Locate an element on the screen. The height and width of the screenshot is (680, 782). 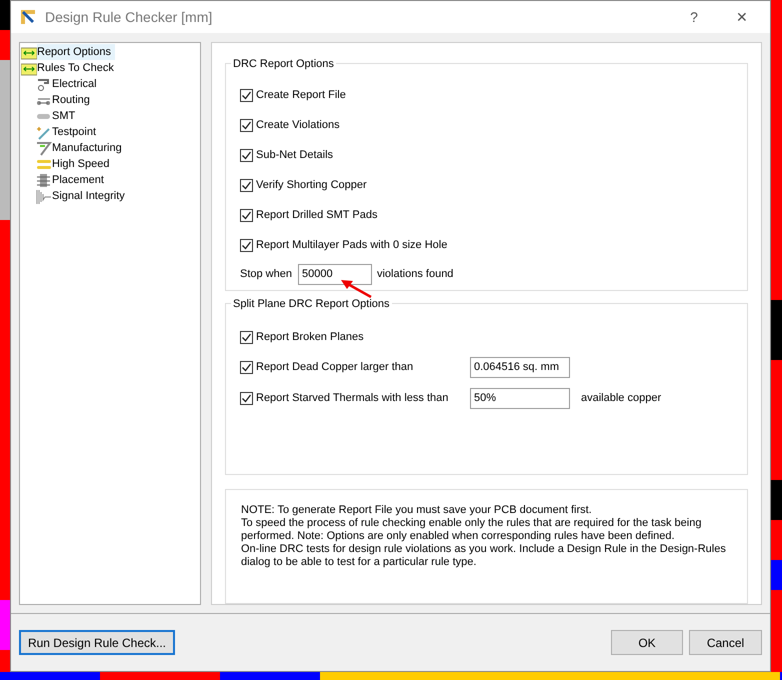
tree-item: Electrical is located at coordinates (76, 84).